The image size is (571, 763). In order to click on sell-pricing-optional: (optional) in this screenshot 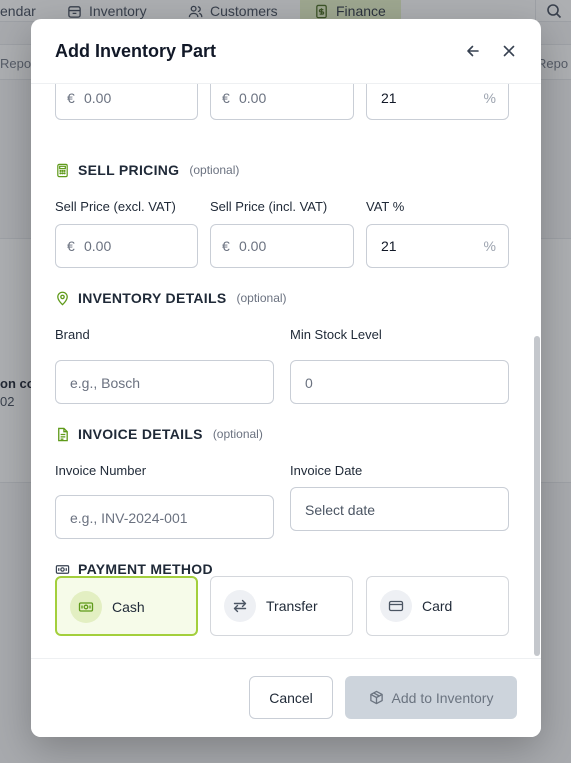, I will do `click(214, 170)`.